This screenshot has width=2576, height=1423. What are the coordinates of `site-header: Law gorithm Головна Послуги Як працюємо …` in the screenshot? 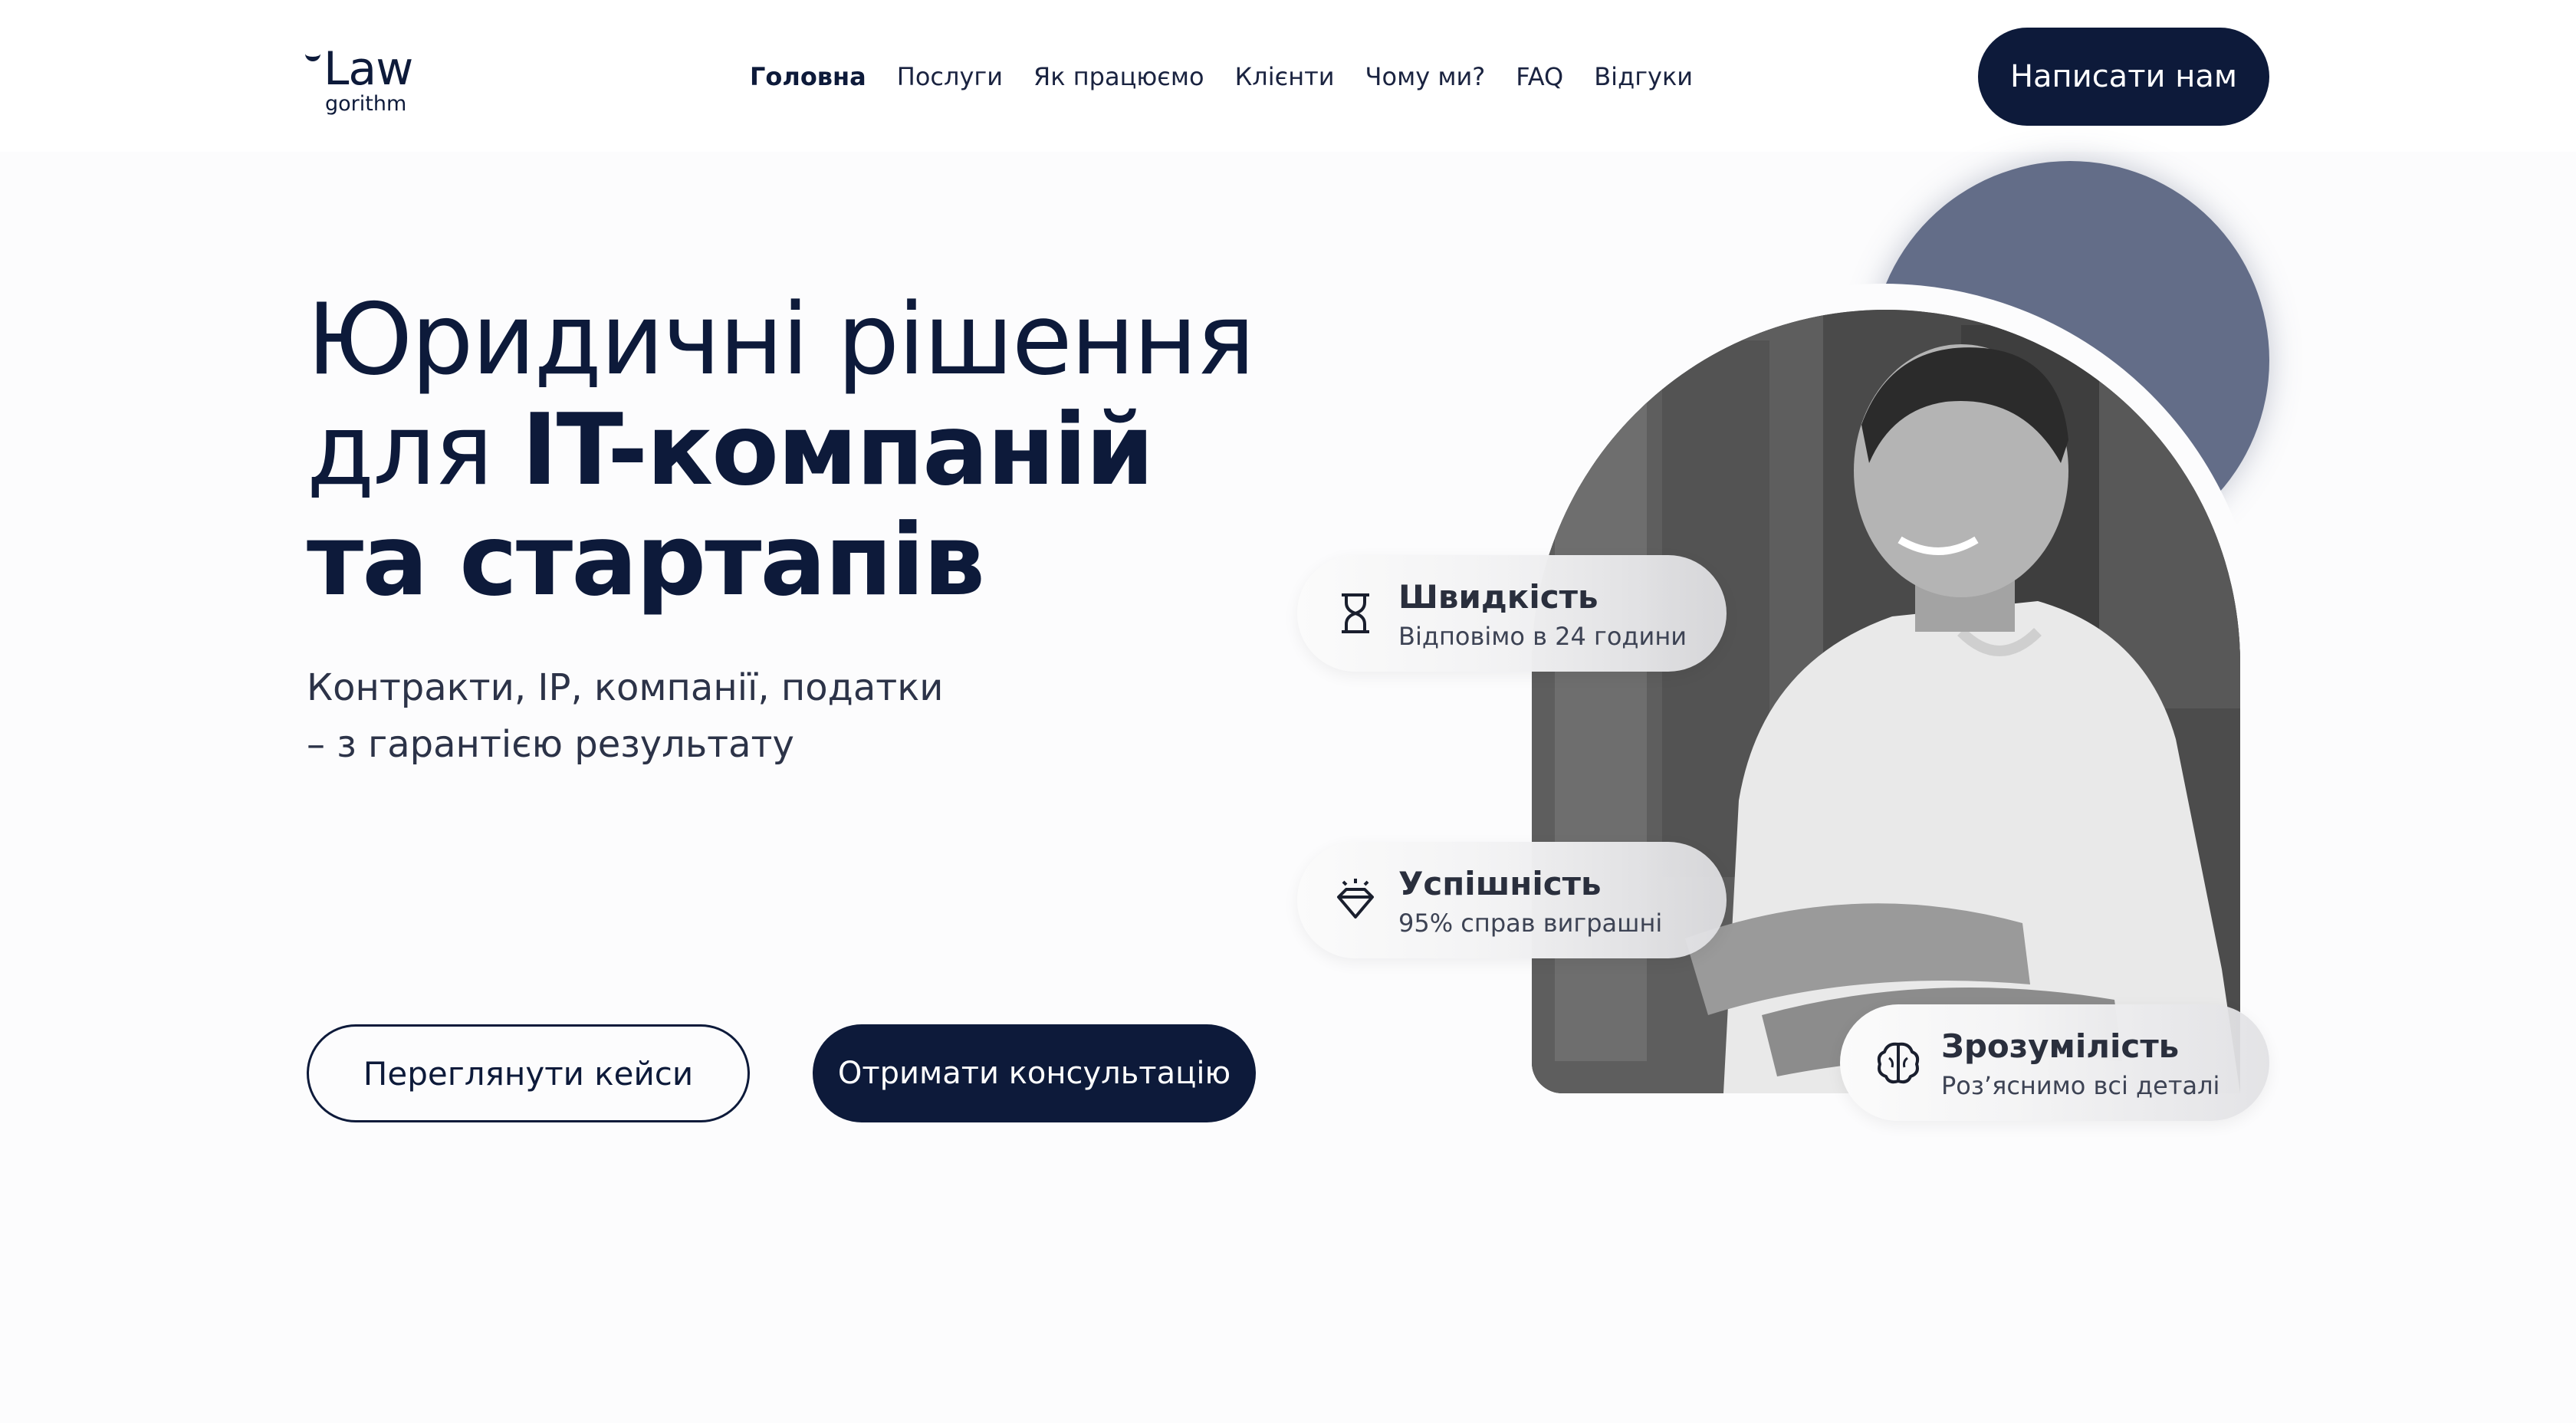 It's located at (1288, 76).